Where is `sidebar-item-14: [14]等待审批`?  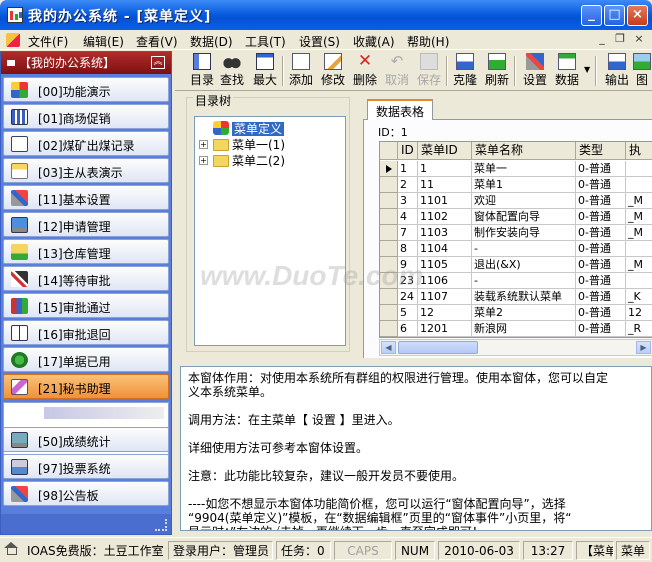 sidebar-item-14: [14]等待审批 is located at coordinates (86, 278).